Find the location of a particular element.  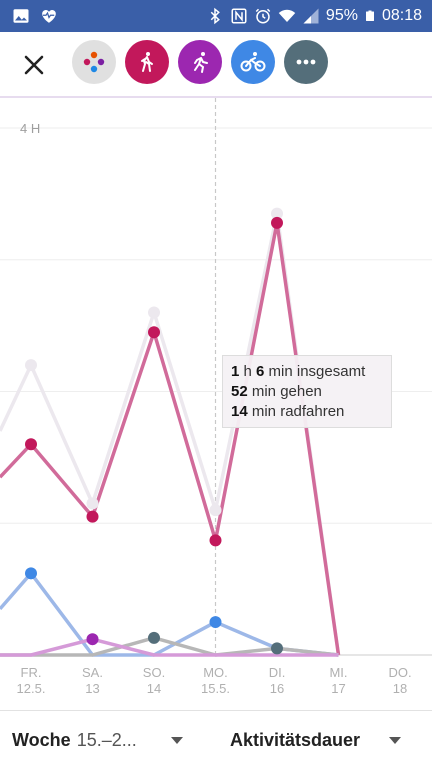

status-bar: 95% 08:18 is located at coordinates (216, 16).